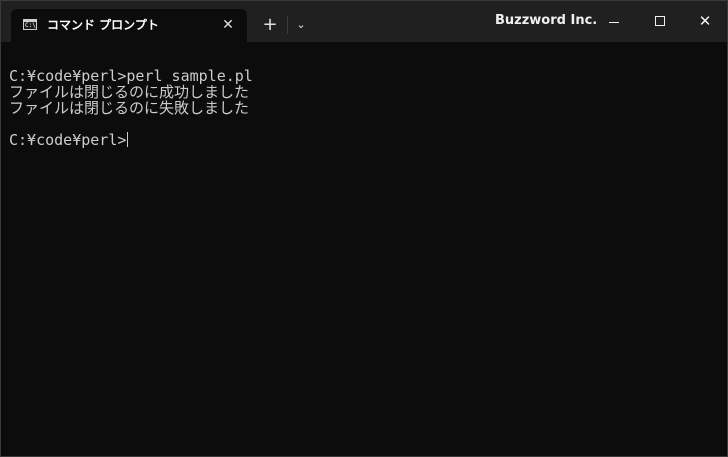  Describe the element at coordinates (287, 25) in the screenshot. I see `tab-divider` at that location.